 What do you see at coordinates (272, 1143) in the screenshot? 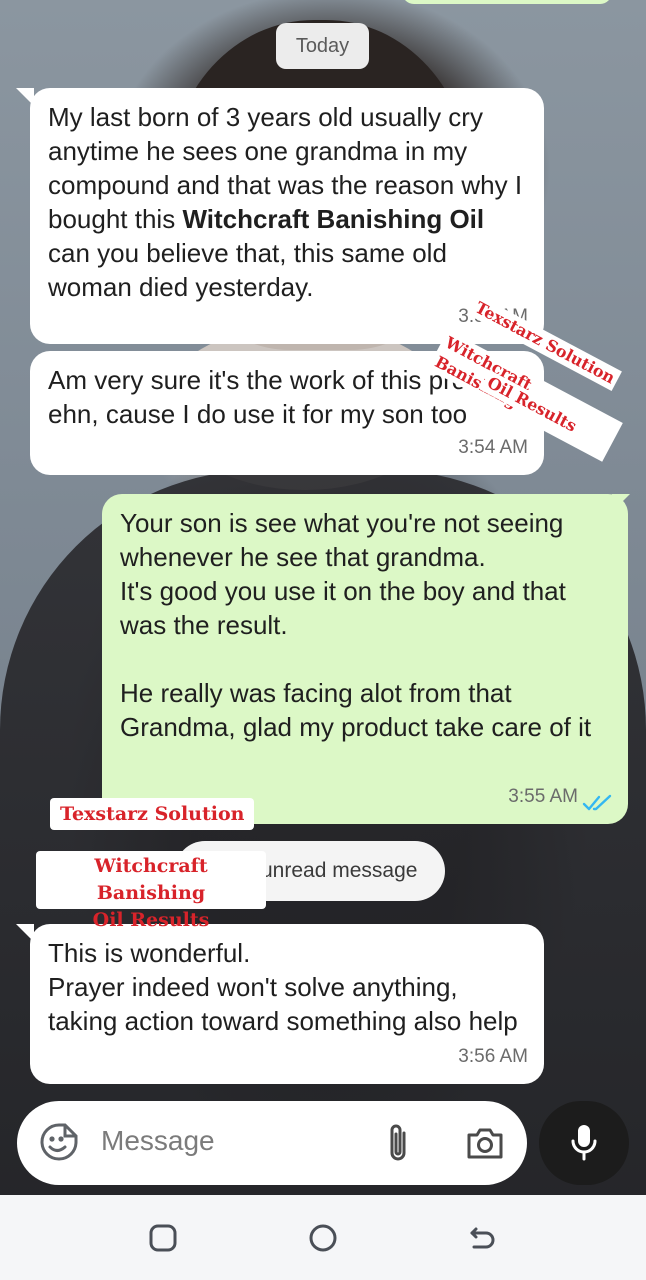
I see `message-composer: Message` at bounding box center [272, 1143].